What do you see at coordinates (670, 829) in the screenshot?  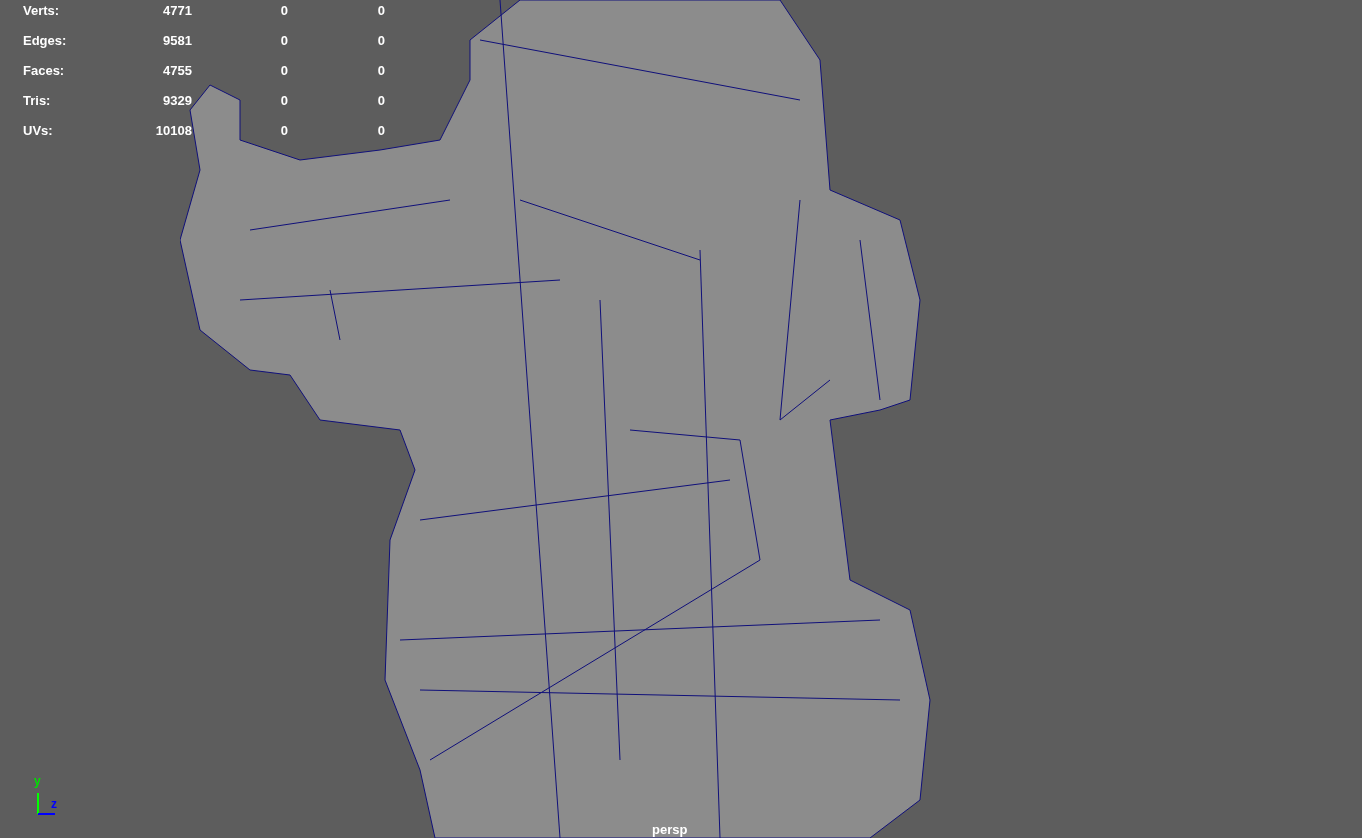 I see `camera-name-label: persp` at bounding box center [670, 829].